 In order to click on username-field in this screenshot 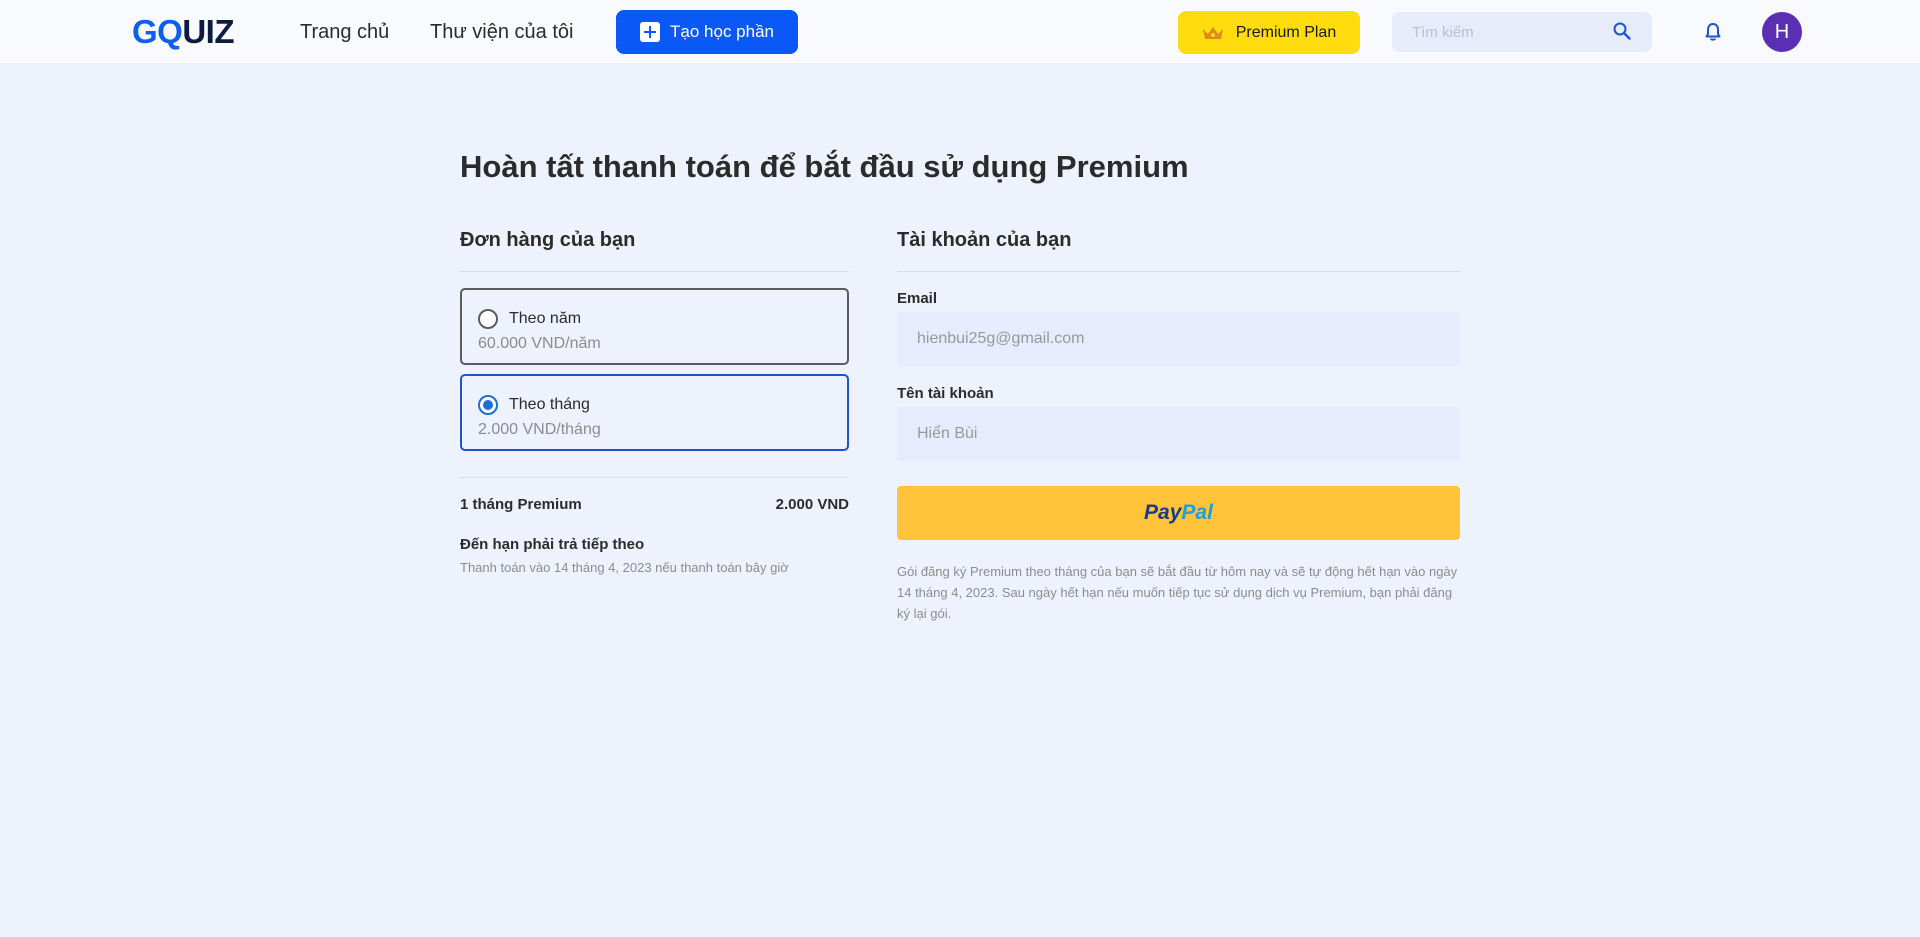, I will do `click(1178, 434)`.